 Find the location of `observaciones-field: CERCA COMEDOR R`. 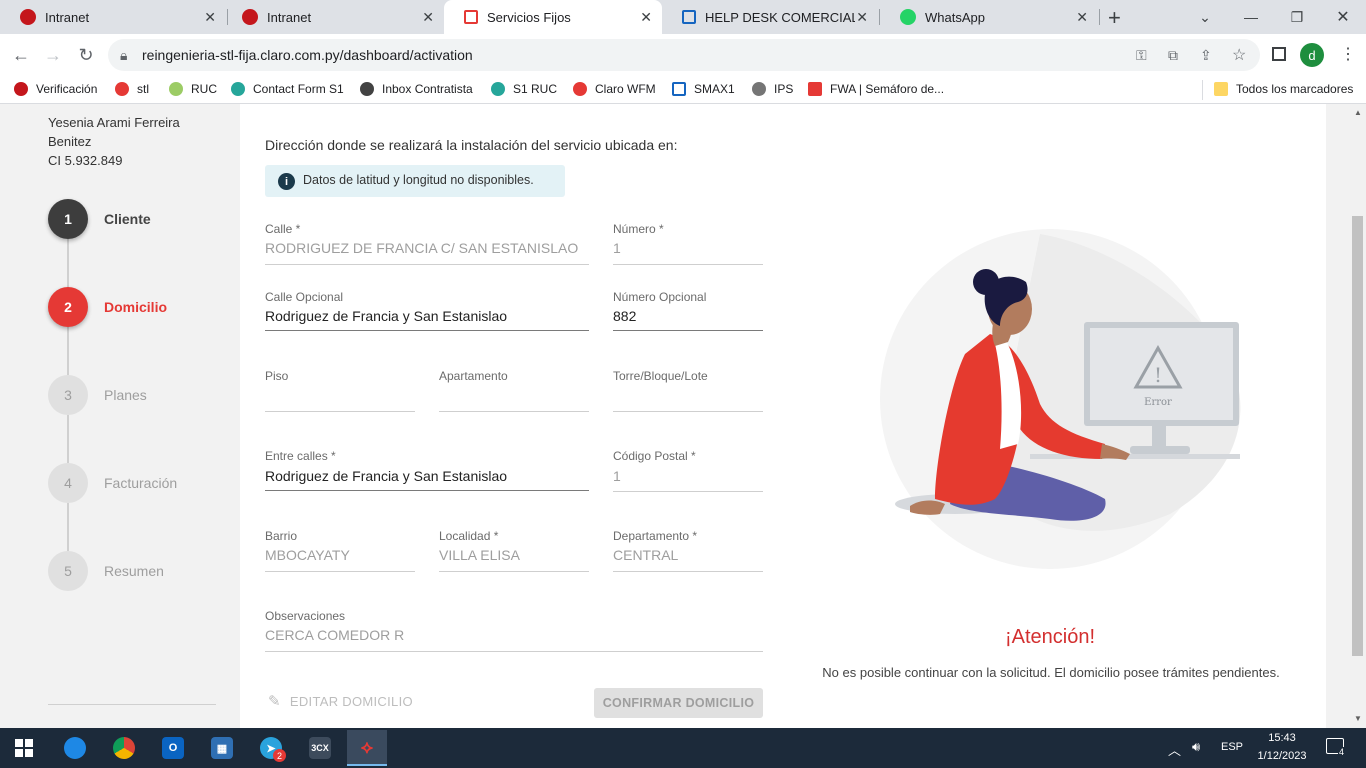

observaciones-field: CERCA COMEDOR R is located at coordinates (334, 635).